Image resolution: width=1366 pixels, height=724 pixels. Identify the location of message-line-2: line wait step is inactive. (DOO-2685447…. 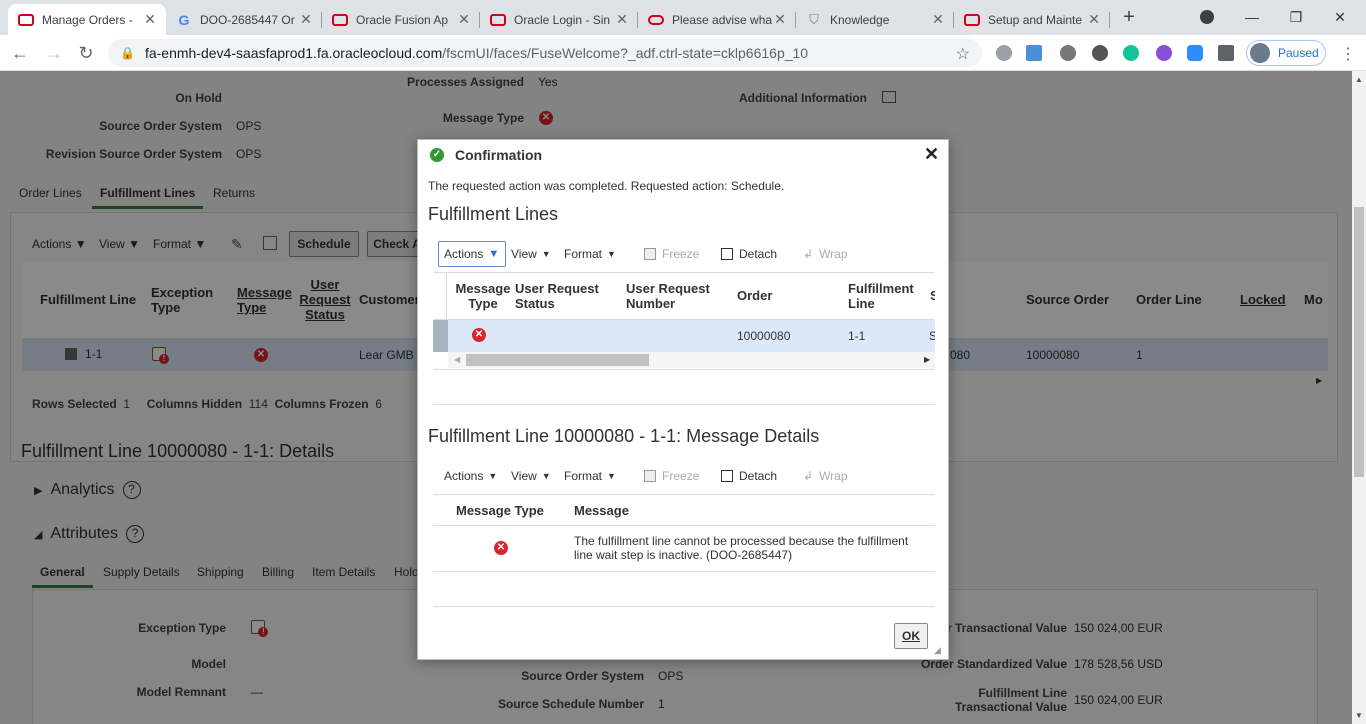
(683, 555).